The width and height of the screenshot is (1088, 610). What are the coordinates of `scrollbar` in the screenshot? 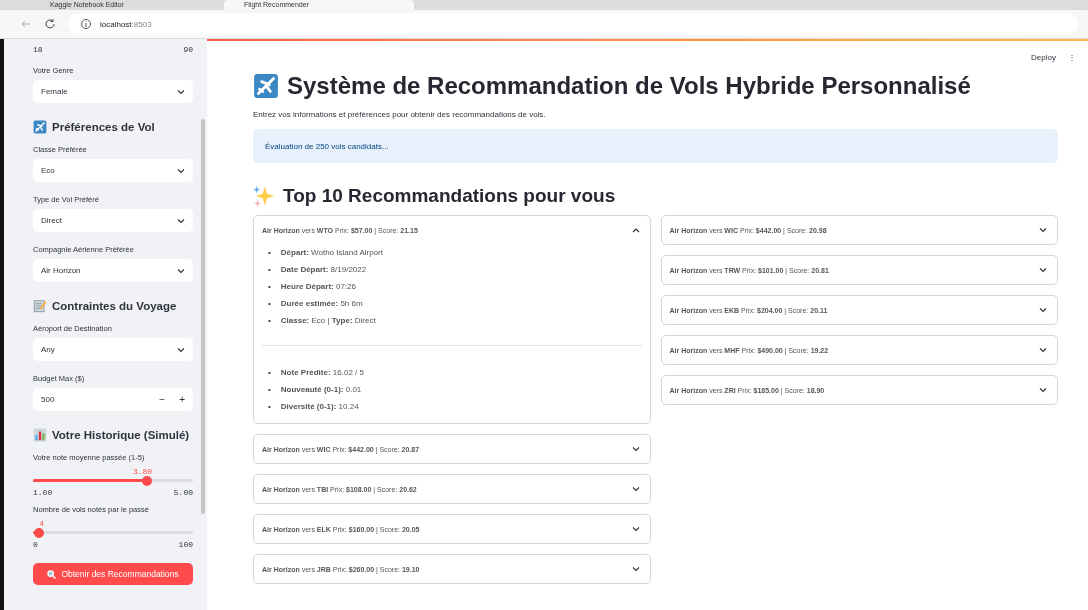 It's located at (203, 316).